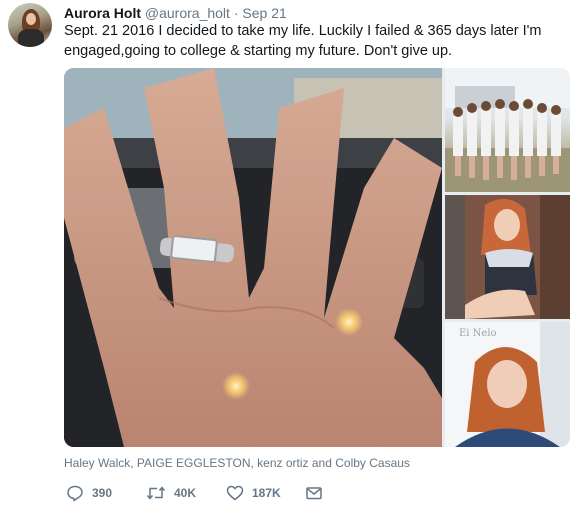 The height and width of the screenshot is (516, 582). What do you see at coordinates (282, 463) in the screenshot?
I see `tagged-user: kenz ortiz` at bounding box center [282, 463].